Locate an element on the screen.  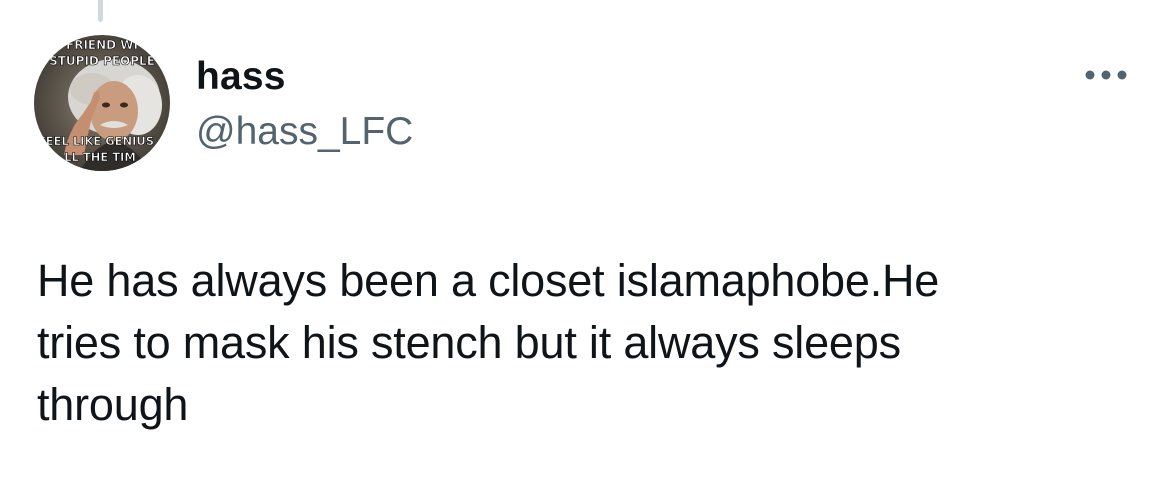
thread-connector-line is located at coordinates (100, 11).